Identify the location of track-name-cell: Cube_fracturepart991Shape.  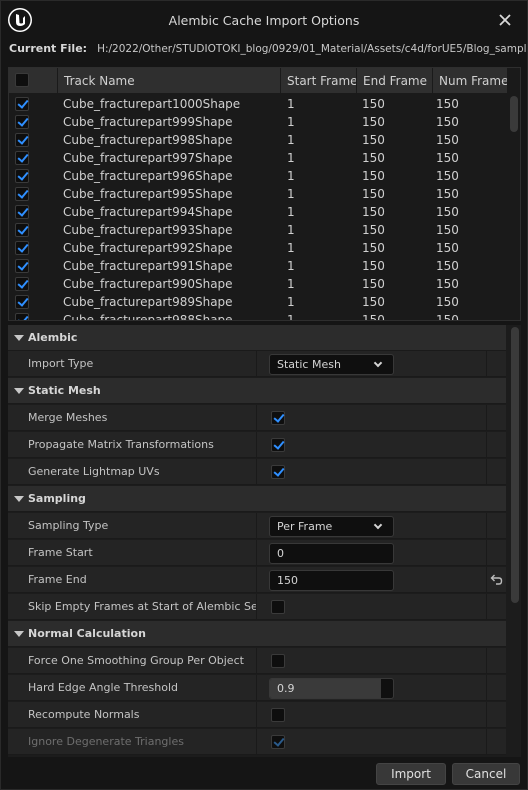
(148, 266).